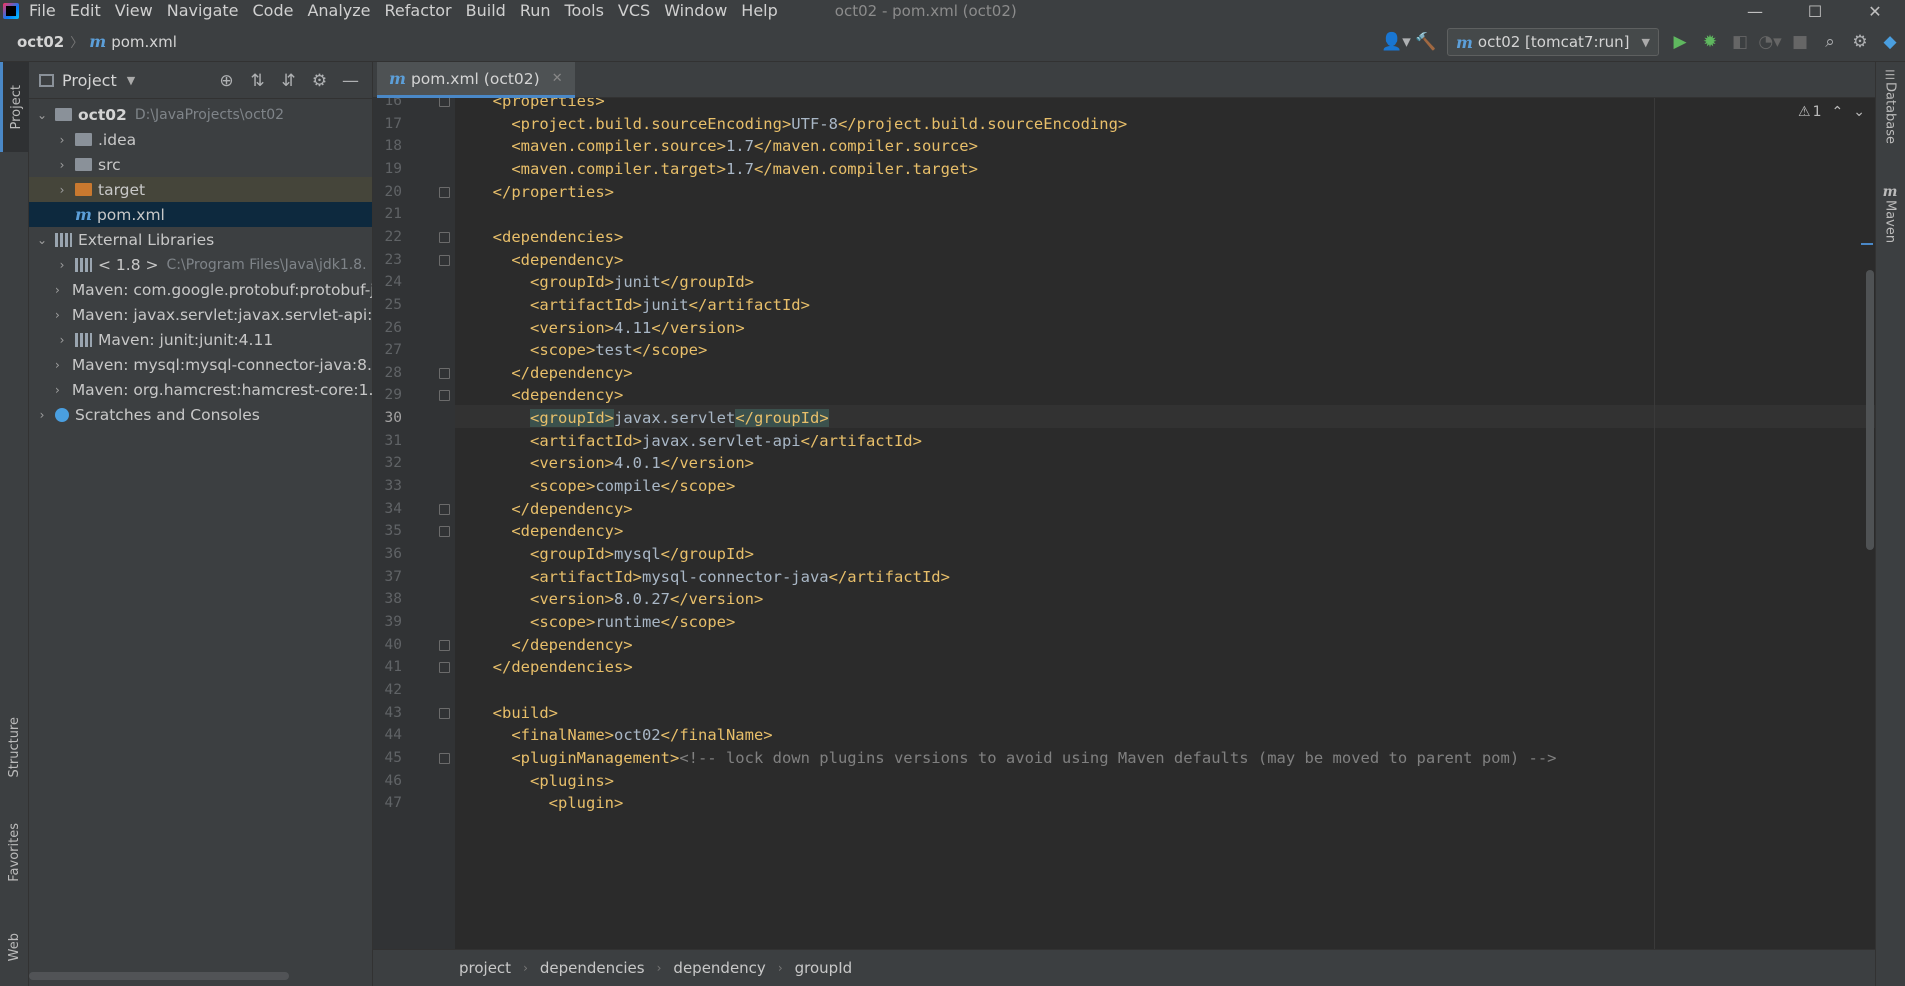 This screenshot has width=1905, height=986. I want to click on stop-icon: ■, so click(1800, 42).